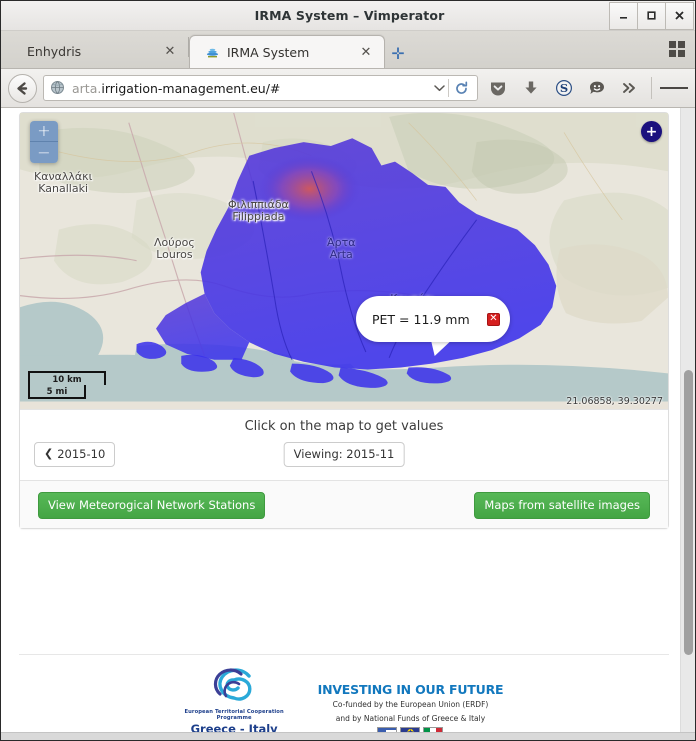  What do you see at coordinates (87, 88) in the screenshot?
I see `url-prefix: arta.` at bounding box center [87, 88].